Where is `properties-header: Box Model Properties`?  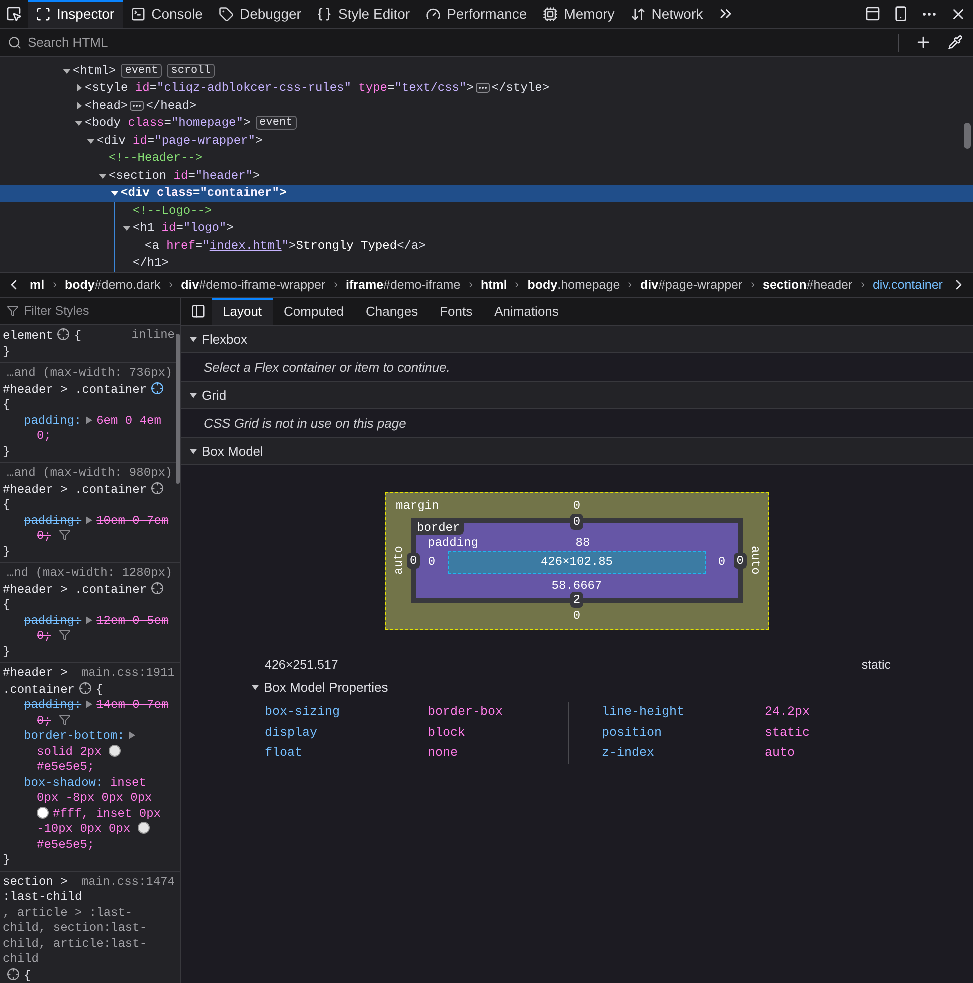
properties-header: Box Model Properties is located at coordinates (612, 687).